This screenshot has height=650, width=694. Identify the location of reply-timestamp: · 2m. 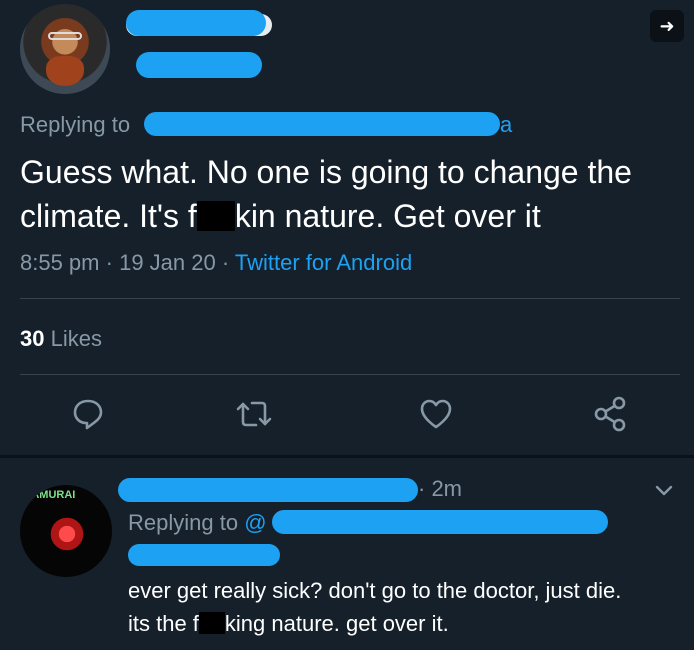
(440, 488).